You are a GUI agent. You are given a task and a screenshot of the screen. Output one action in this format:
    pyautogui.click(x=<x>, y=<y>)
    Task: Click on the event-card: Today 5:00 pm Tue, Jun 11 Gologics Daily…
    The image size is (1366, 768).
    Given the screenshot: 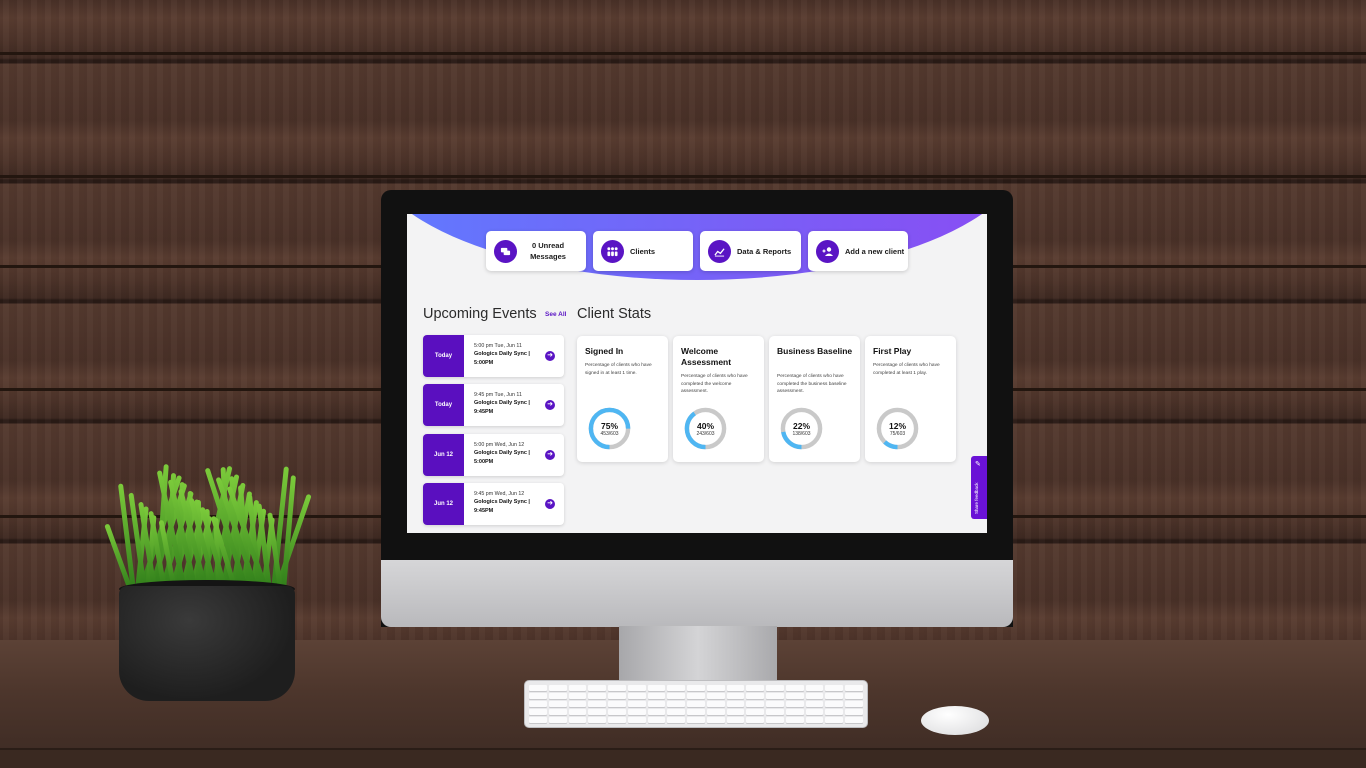 What is the action you would take?
    pyautogui.click(x=493, y=356)
    